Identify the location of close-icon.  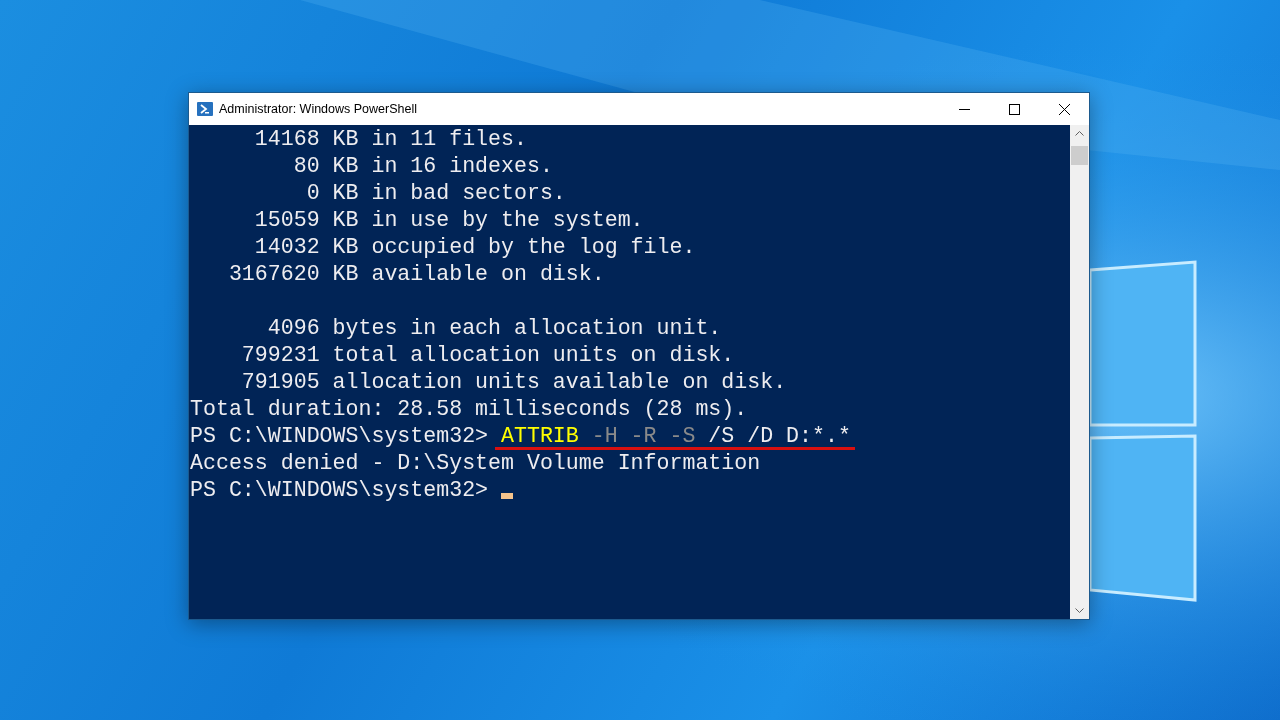
(1064, 109).